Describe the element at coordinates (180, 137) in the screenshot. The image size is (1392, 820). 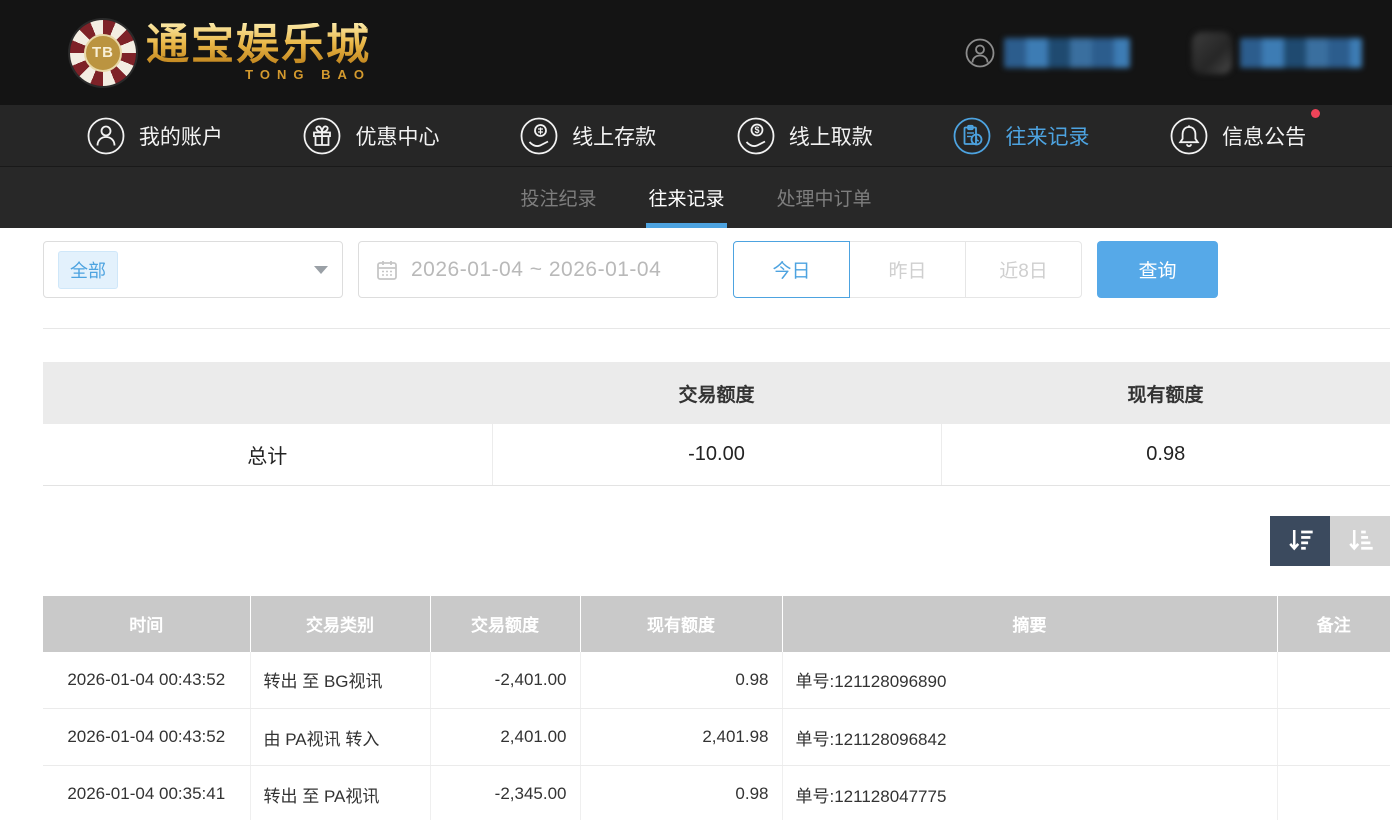
I see `nav-label: 我的账户` at that location.